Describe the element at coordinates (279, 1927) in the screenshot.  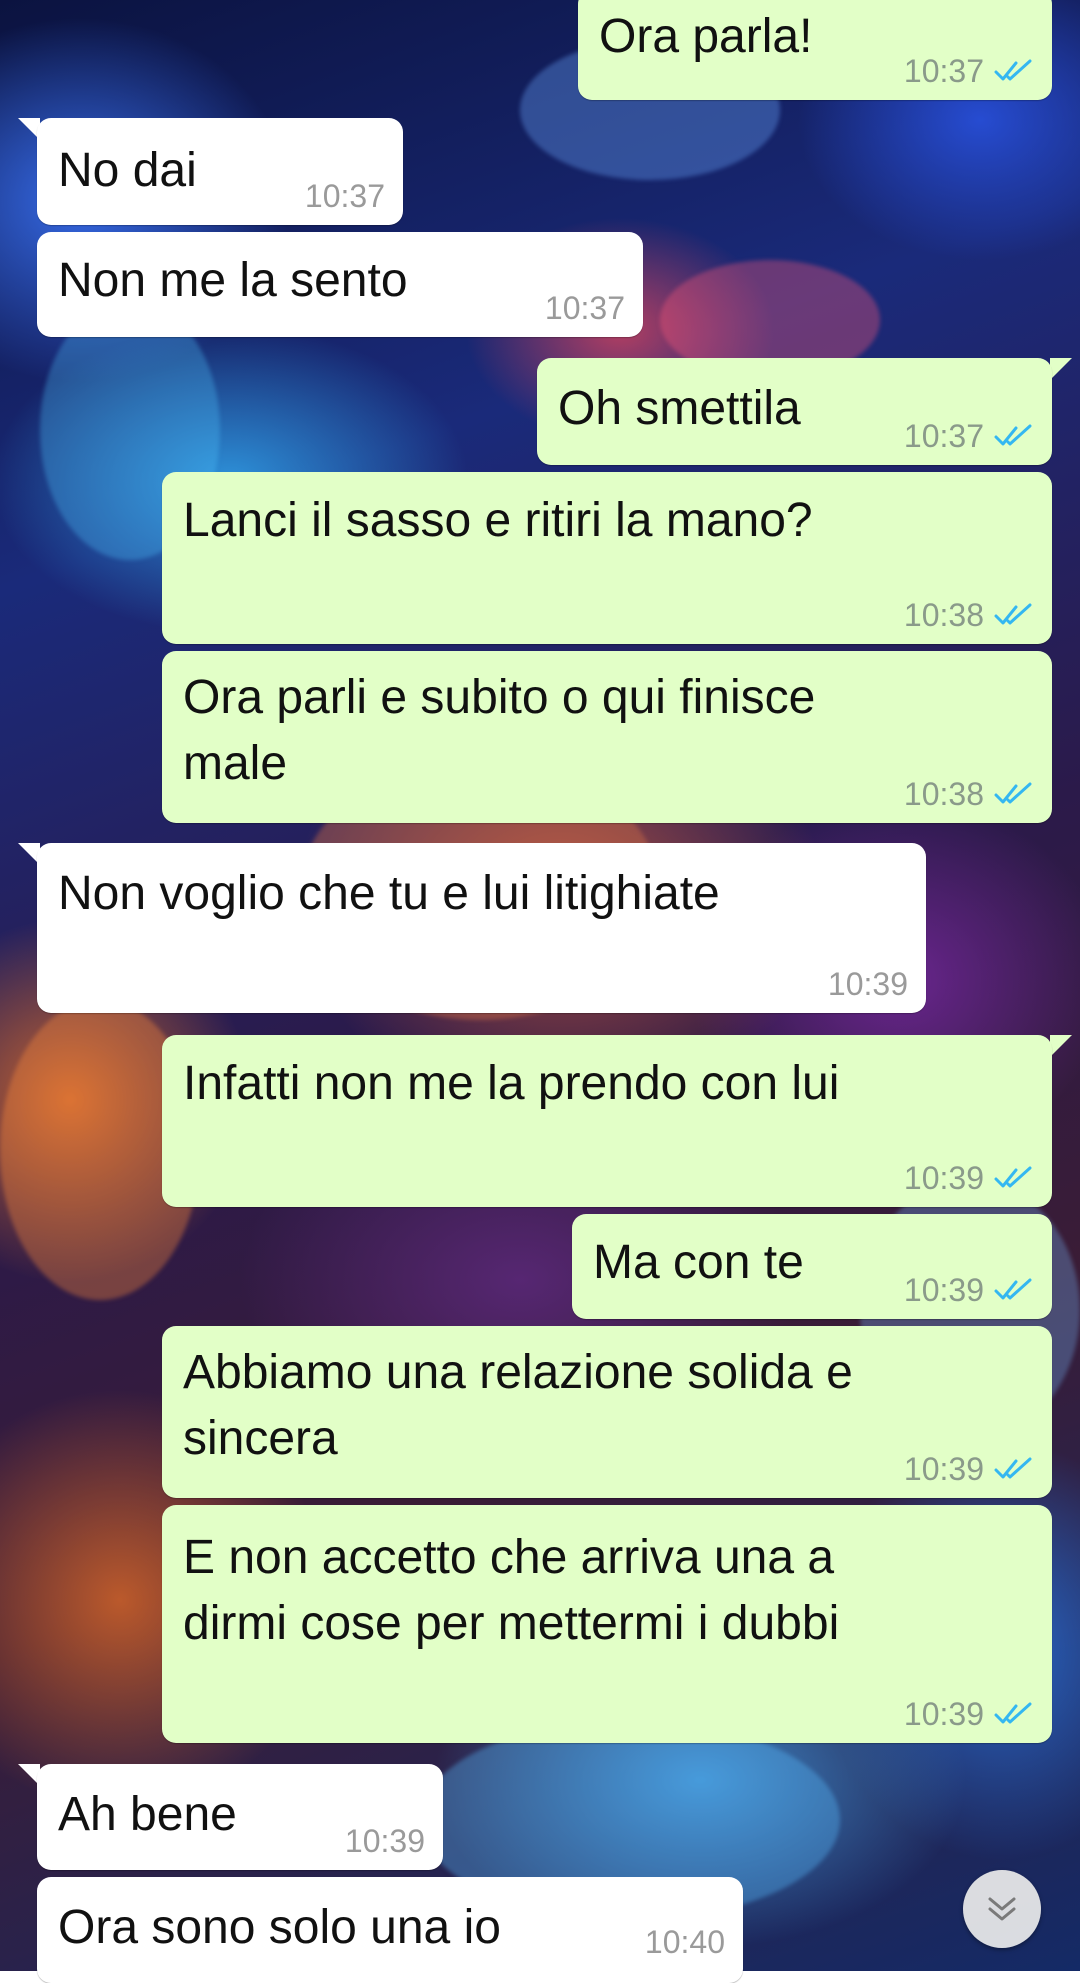
I see `message-text: Ora sono solo una io` at that location.